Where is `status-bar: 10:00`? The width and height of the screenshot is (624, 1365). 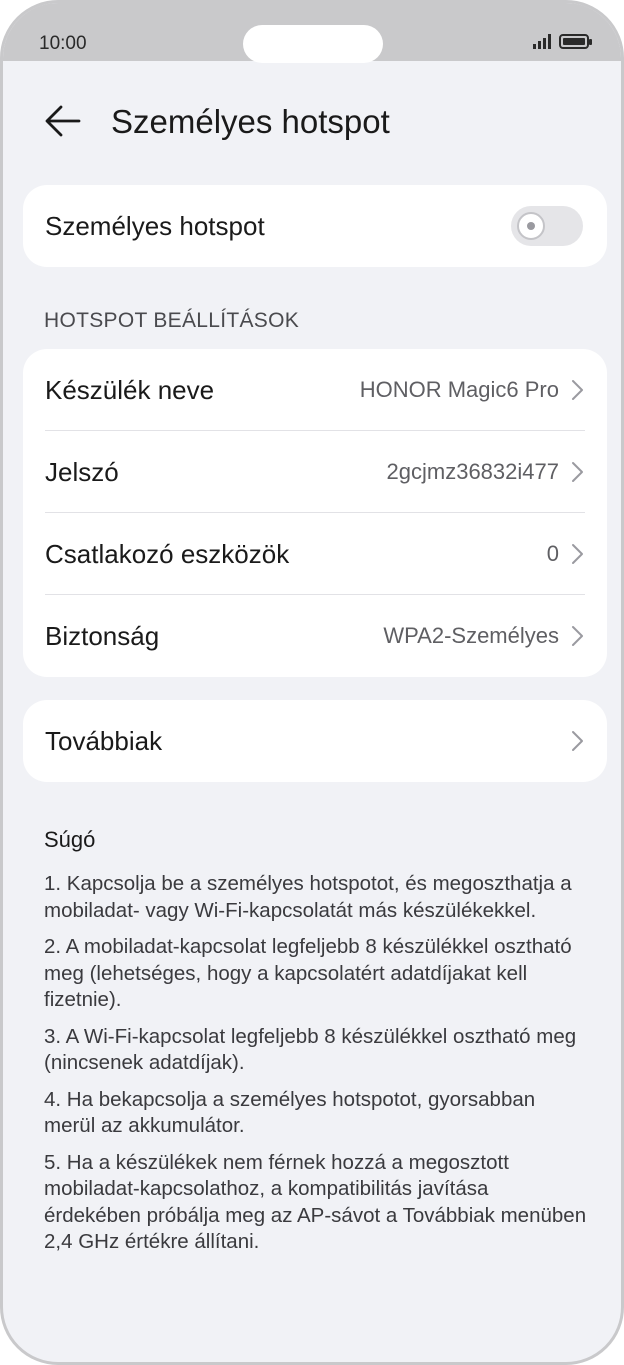
status-bar: 10:00 is located at coordinates (312, 33).